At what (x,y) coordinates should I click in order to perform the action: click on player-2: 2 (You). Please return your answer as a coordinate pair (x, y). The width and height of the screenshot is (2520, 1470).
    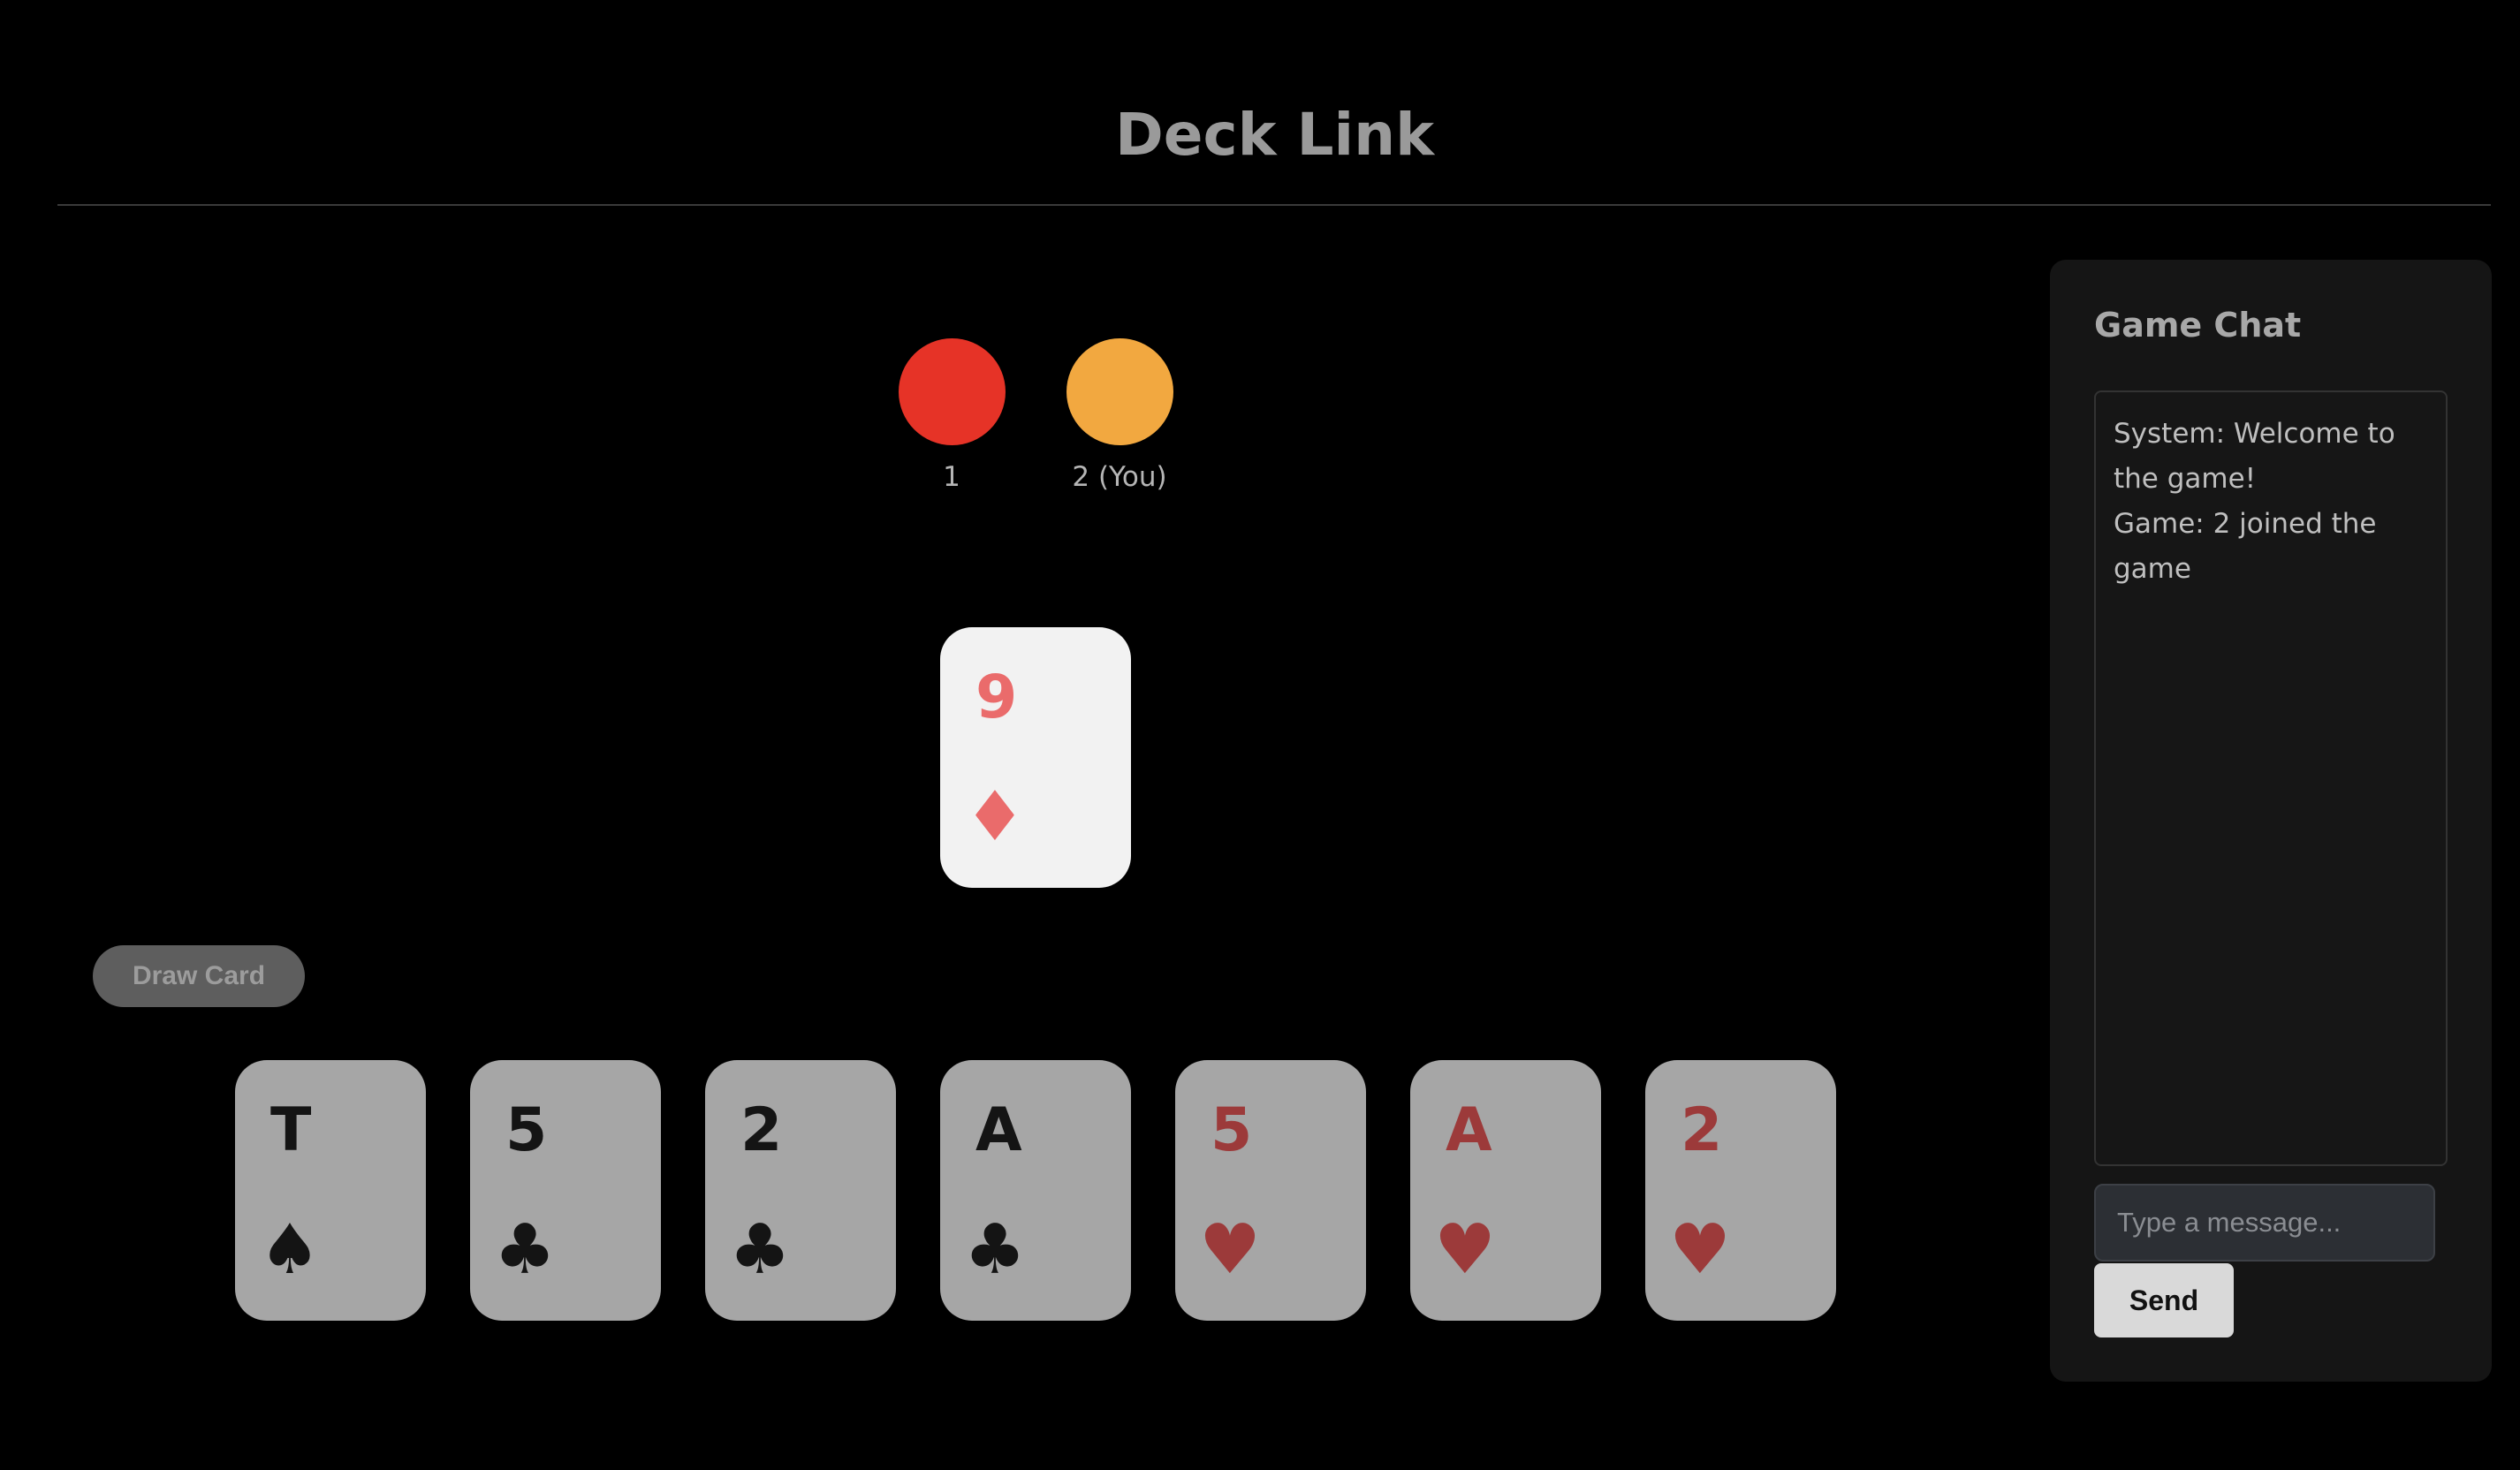
    Looking at the image, I should click on (1119, 416).